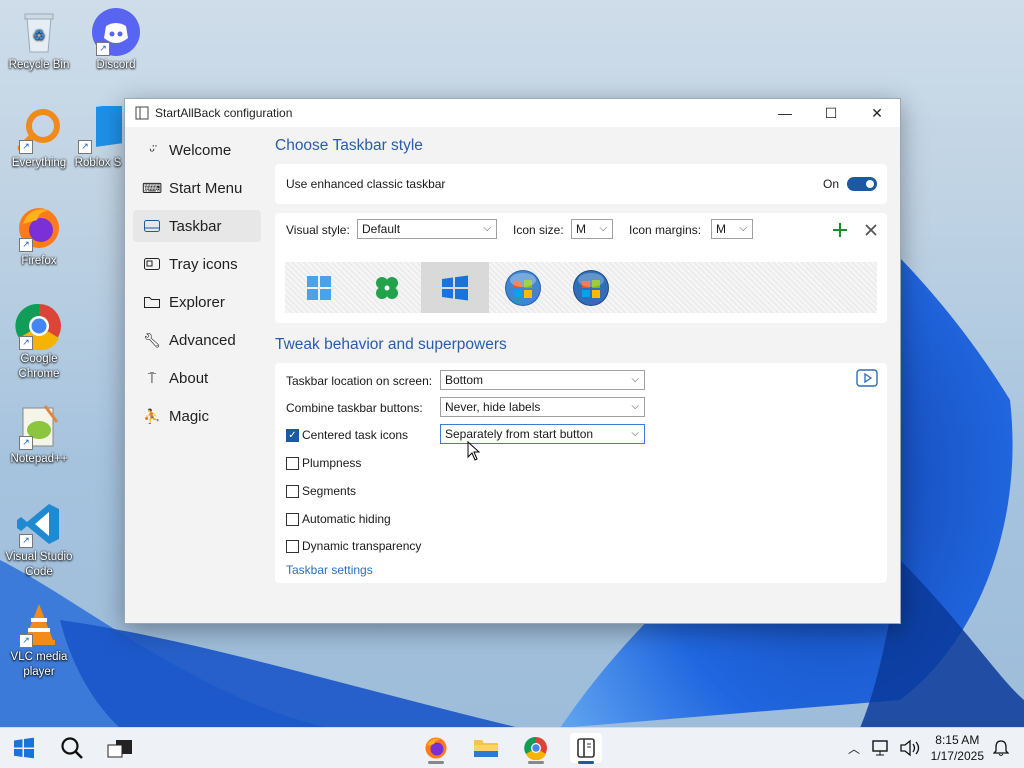 Image resolution: width=1024 pixels, height=768 pixels. I want to click on taskbar: ︿ 8:15 AM 1/17/2025, so click(512, 747).